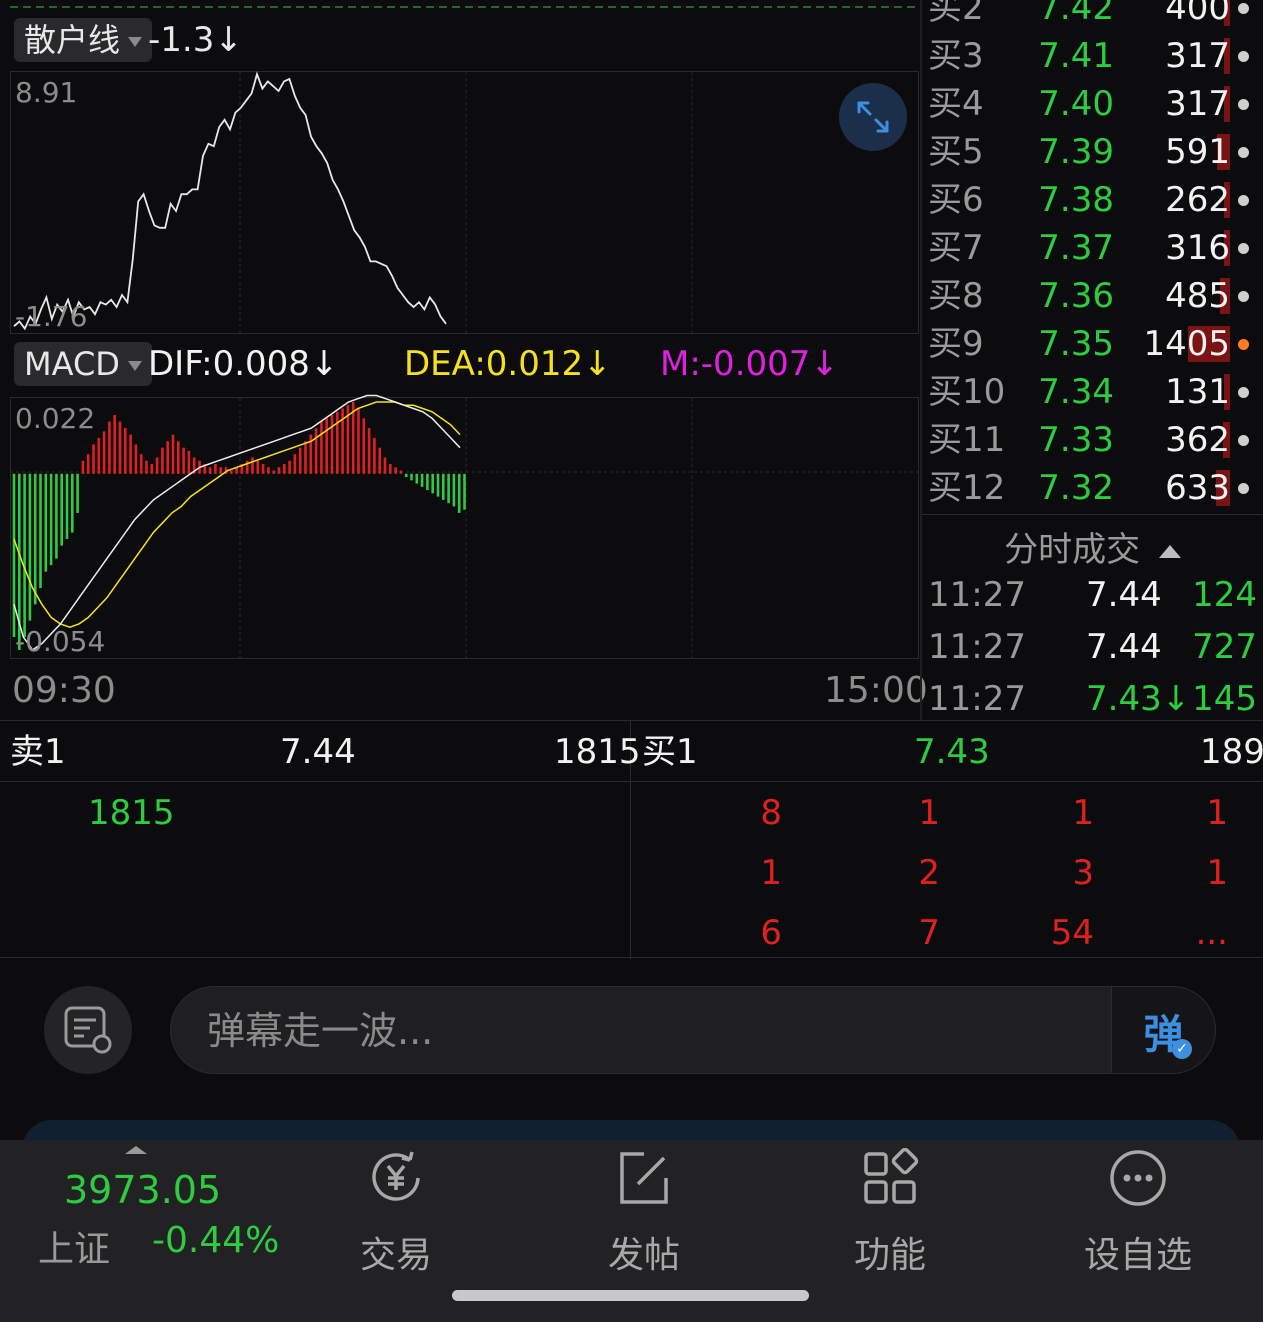  Describe the element at coordinates (956, 200) in the screenshot. I see `order-book-level: 买6` at that location.